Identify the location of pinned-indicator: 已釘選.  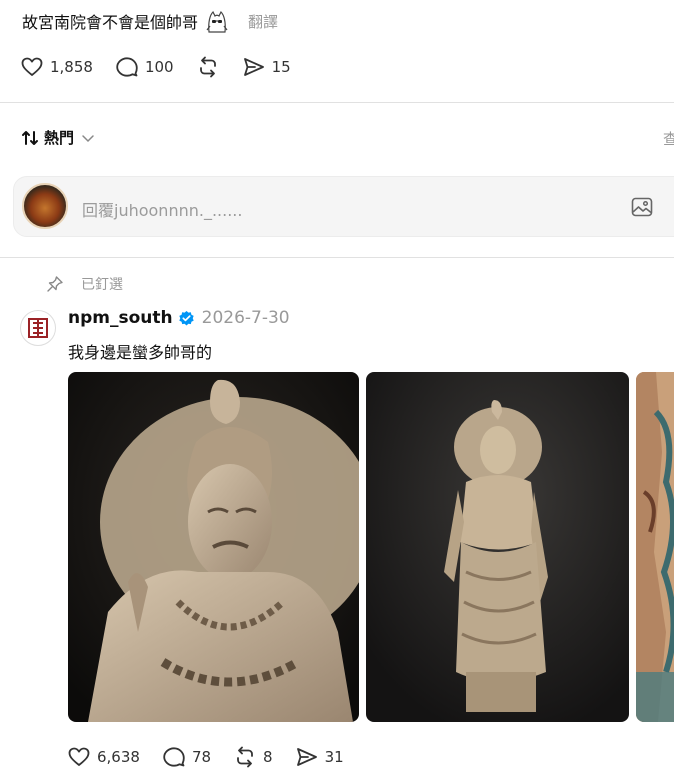
(84, 284).